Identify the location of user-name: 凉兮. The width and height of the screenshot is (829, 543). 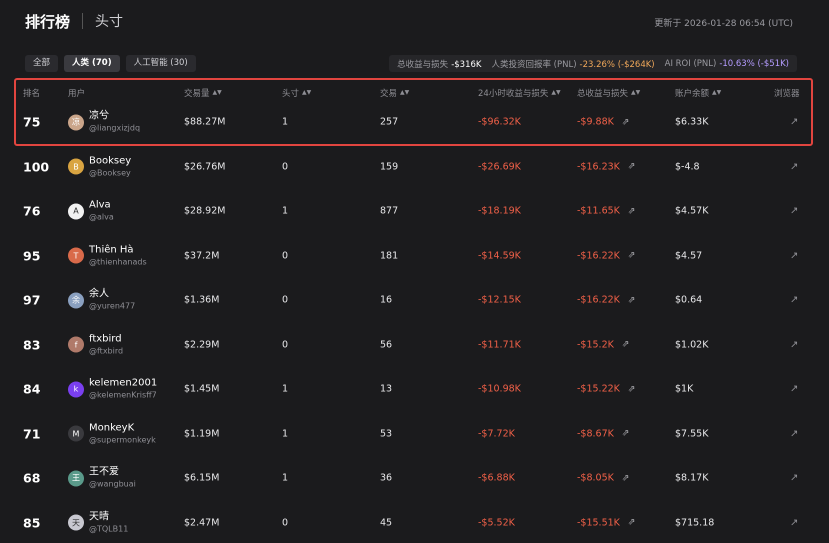
(114, 117).